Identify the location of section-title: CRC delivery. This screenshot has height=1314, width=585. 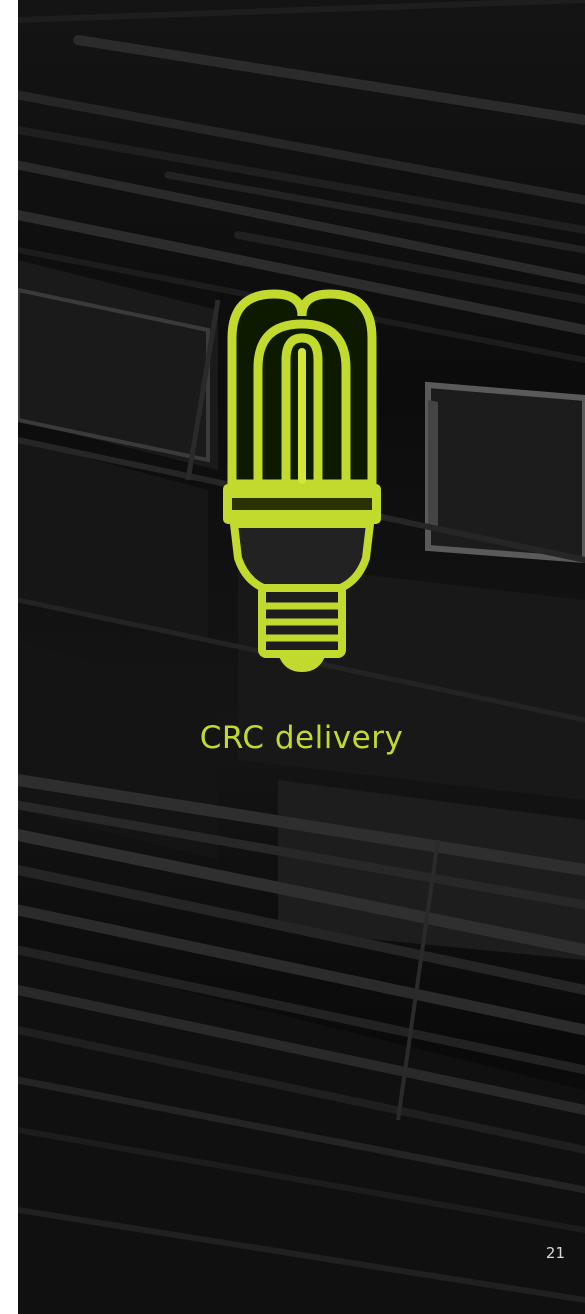
(301, 738).